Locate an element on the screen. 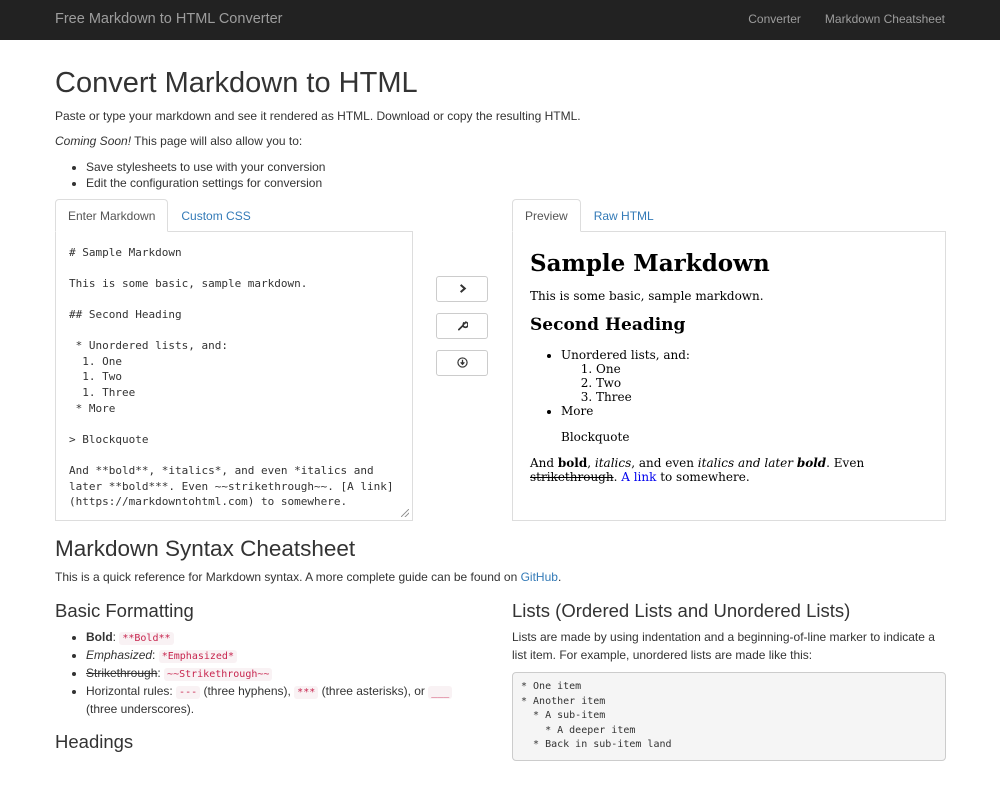  bold-label: Bold is located at coordinates (99, 637).